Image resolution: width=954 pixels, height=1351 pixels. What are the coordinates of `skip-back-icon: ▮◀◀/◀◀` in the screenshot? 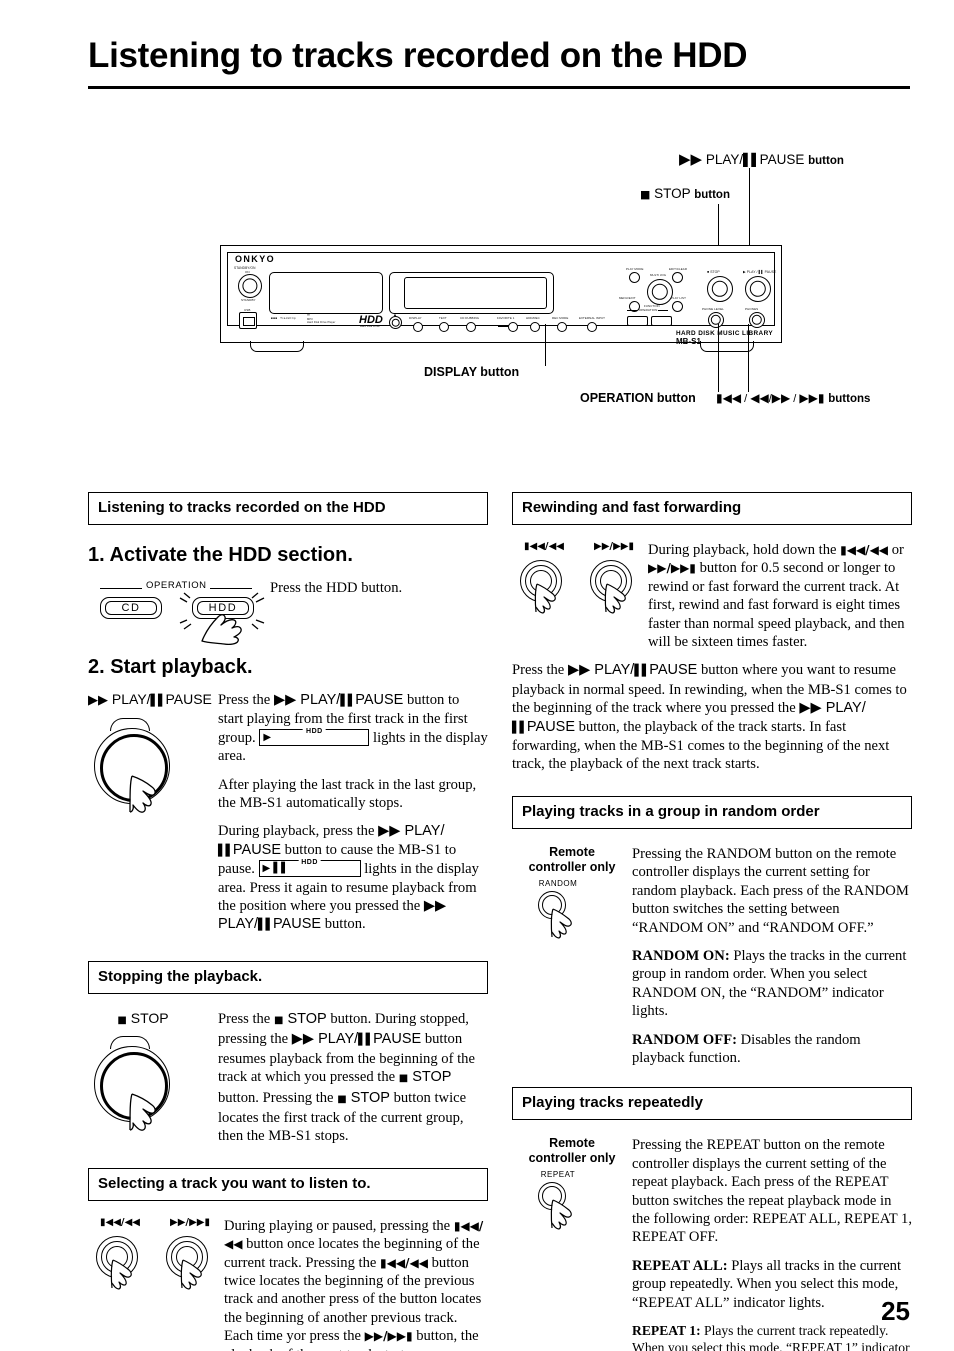 It's located at (404, 1262).